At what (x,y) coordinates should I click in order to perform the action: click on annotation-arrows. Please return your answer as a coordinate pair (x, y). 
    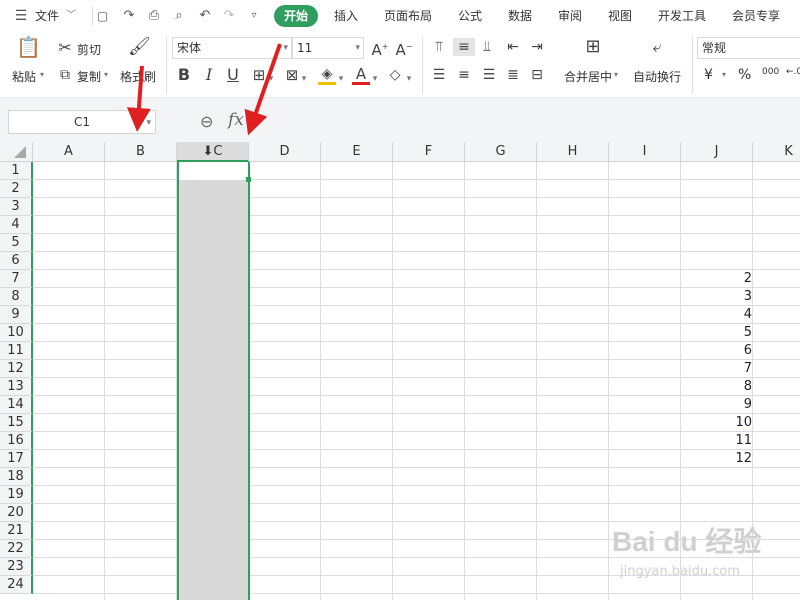
    Looking at the image, I should click on (204, 89).